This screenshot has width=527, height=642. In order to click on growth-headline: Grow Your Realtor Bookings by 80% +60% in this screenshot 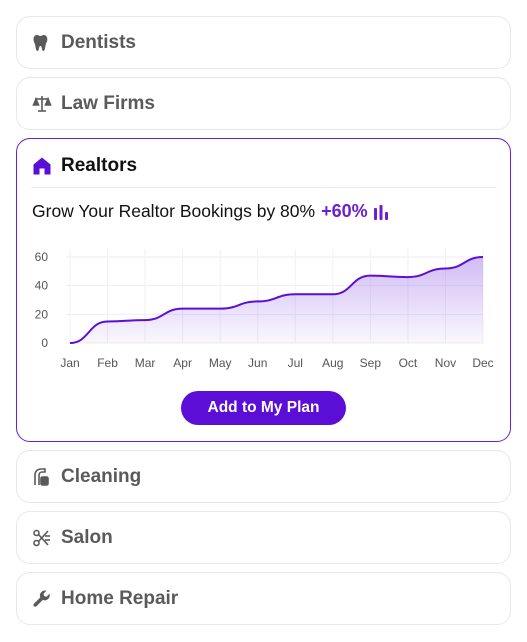, I will do `click(210, 211)`.